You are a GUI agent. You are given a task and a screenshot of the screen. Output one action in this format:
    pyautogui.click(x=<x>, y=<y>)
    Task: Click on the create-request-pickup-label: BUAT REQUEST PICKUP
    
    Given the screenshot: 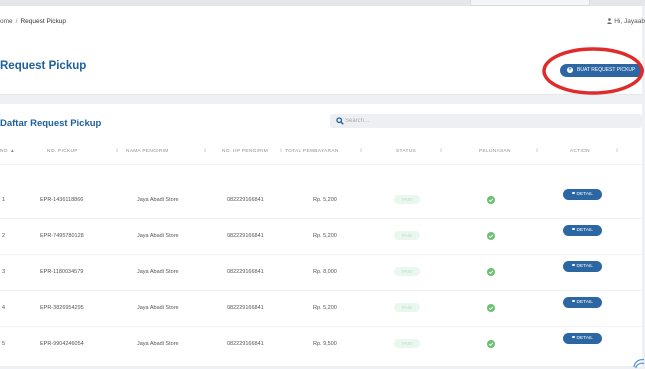 What is the action you would take?
    pyautogui.click(x=606, y=70)
    